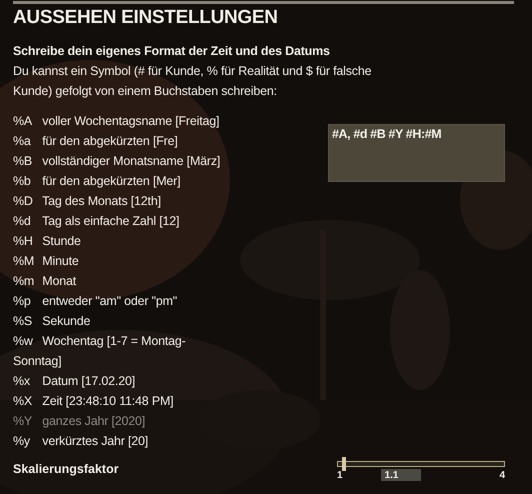  Describe the element at coordinates (96, 221) in the screenshot. I see `format-code-entry: %d Tag als einfache Zahl [12]` at that location.